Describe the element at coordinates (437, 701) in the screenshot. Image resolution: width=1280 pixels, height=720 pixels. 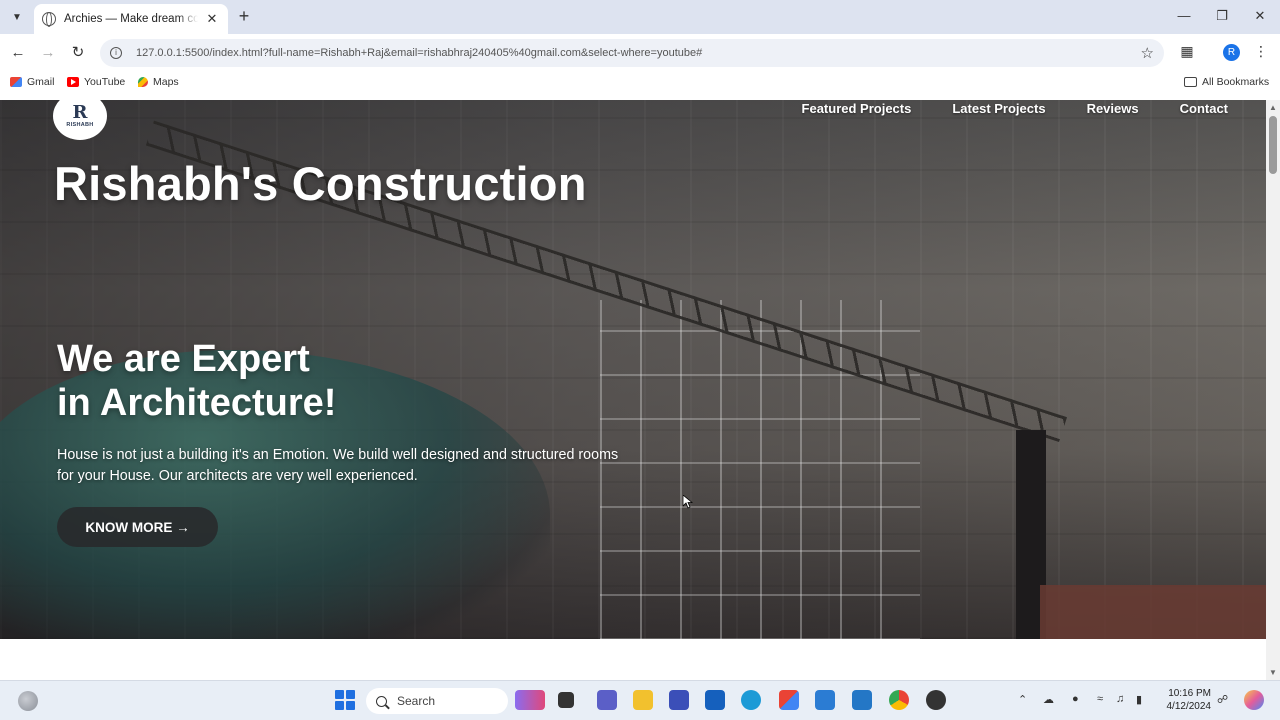
I see `taskbar-search: Search` at that location.